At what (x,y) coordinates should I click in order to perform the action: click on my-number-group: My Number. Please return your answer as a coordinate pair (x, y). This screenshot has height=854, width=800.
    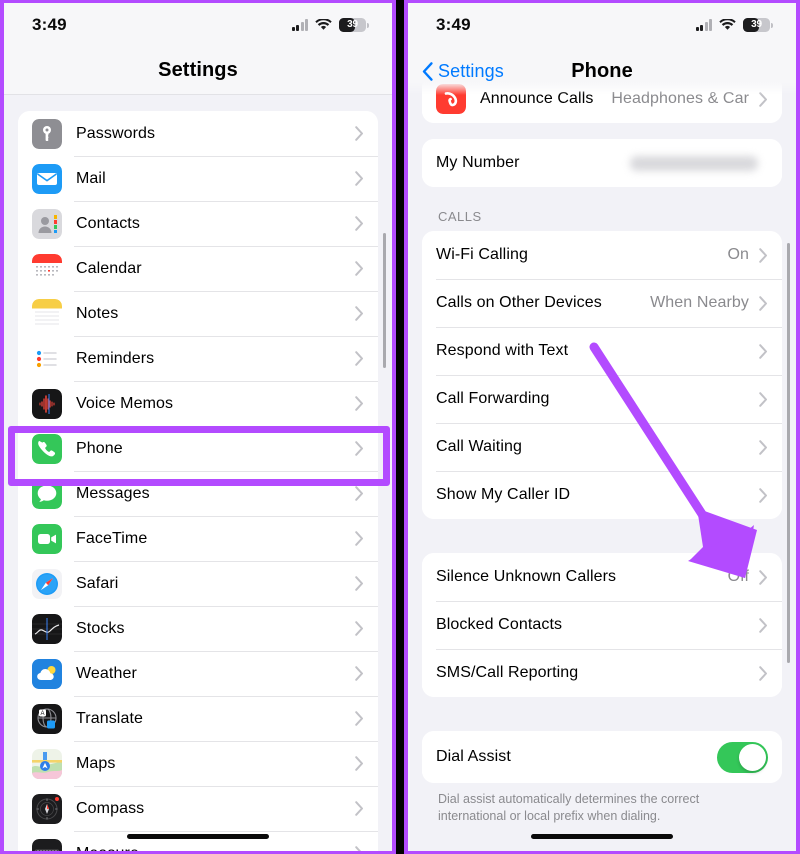
    Looking at the image, I should click on (602, 163).